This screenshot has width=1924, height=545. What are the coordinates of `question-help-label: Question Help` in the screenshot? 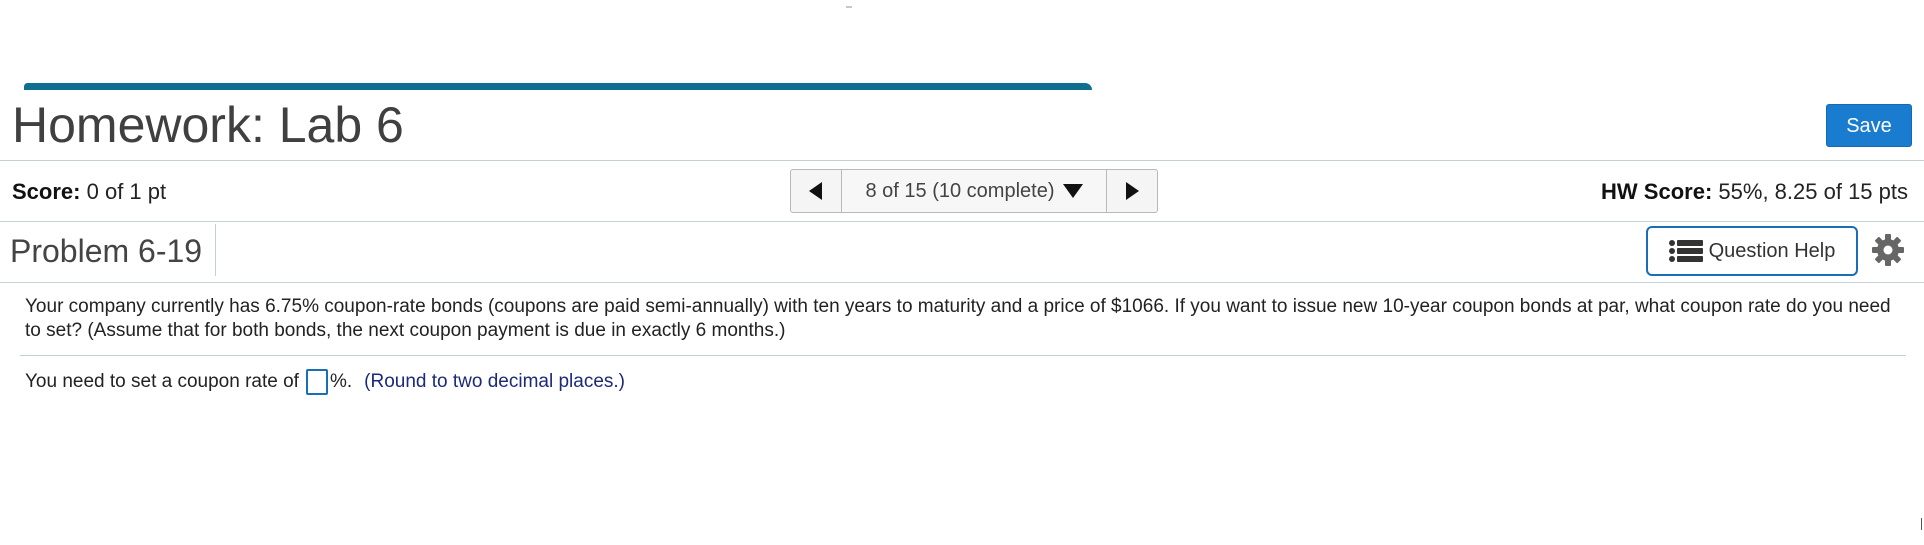 It's located at (1772, 250).